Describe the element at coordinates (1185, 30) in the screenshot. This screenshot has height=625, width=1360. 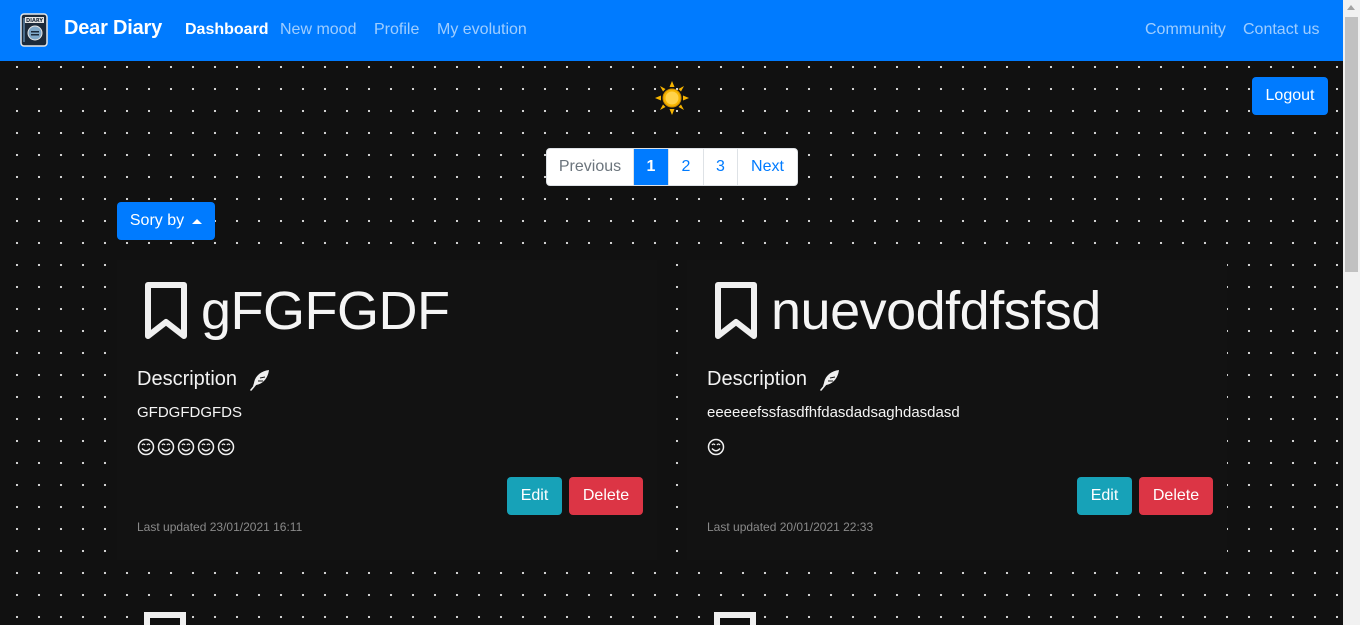
I see `nav-link-community: Community` at that location.